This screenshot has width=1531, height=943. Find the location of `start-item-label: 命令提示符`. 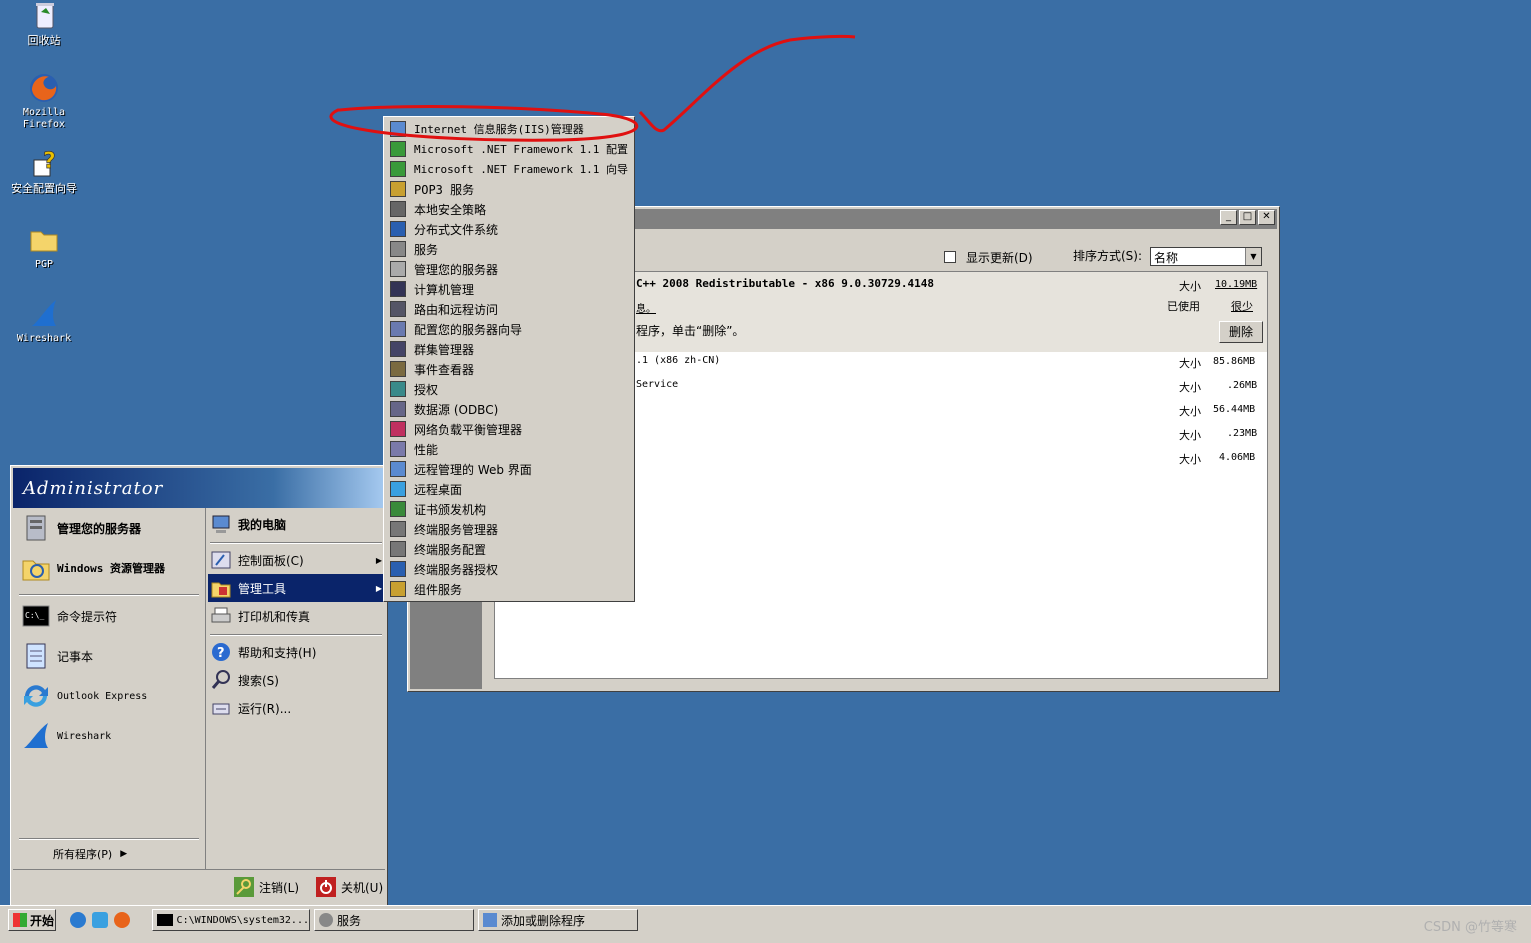

start-item-label: 命令提示符 is located at coordinates (87, 616).